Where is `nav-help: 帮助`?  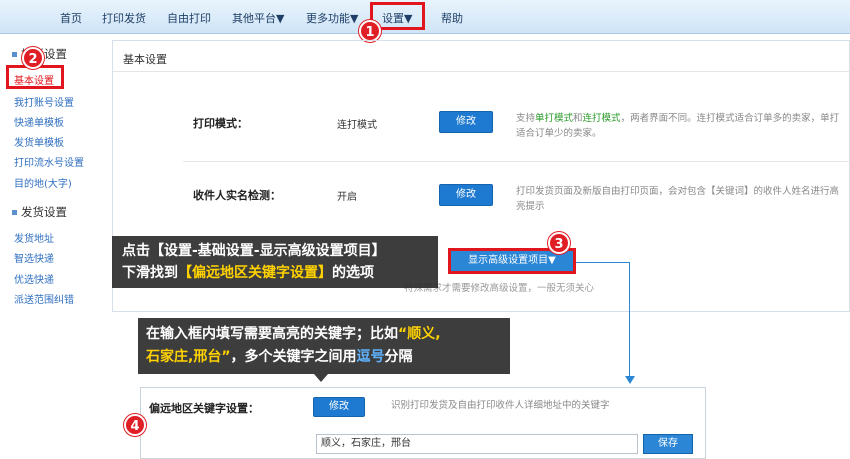
nav-help: 帮助 is located at coordinates (452, 18).